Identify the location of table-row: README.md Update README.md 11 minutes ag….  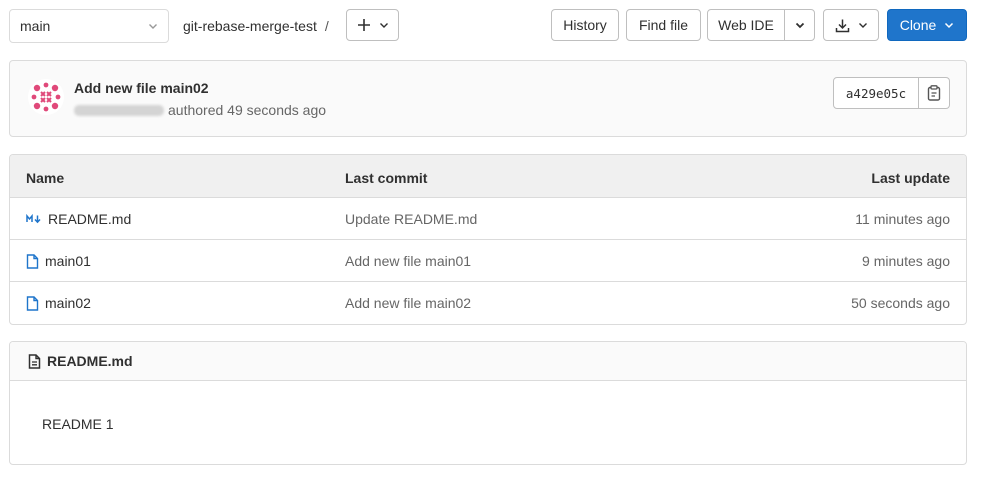
(488, 219).